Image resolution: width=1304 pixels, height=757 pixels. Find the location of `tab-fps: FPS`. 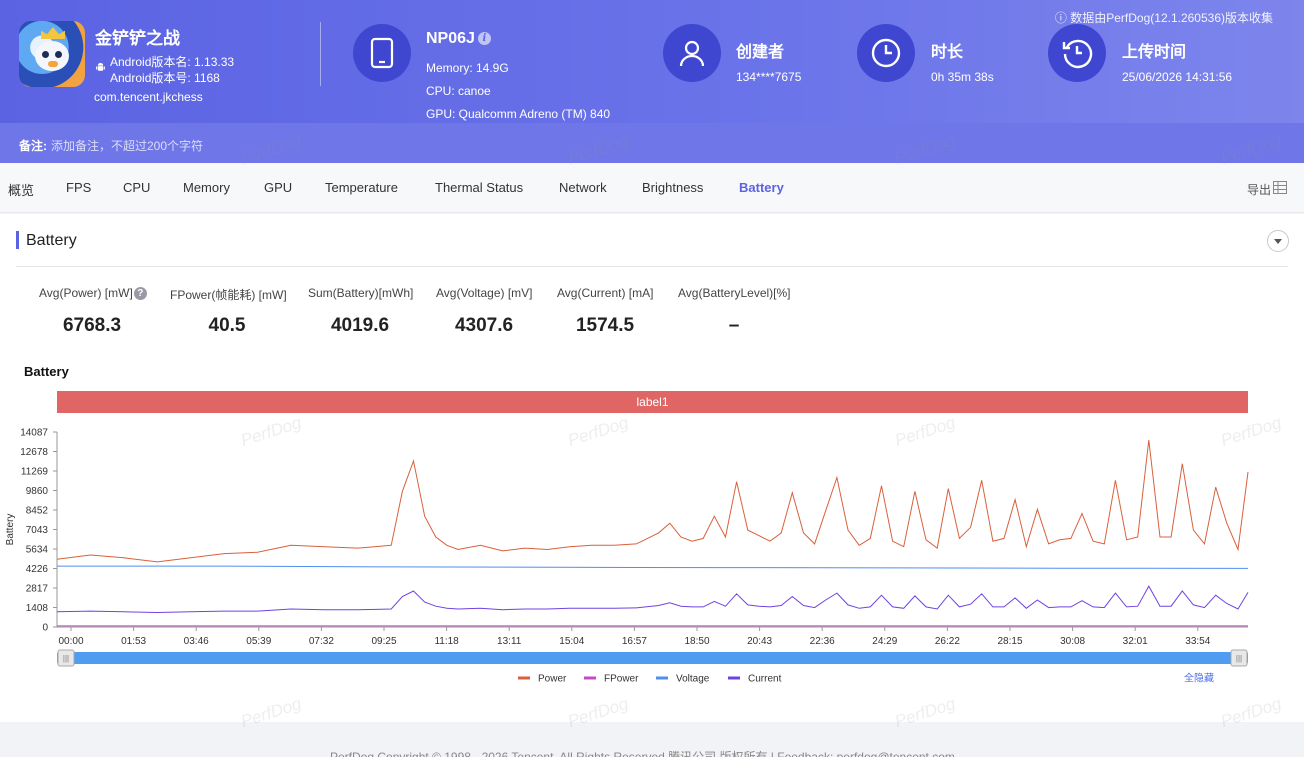

tab-fps: FPS is located at coordinates (78, 187).